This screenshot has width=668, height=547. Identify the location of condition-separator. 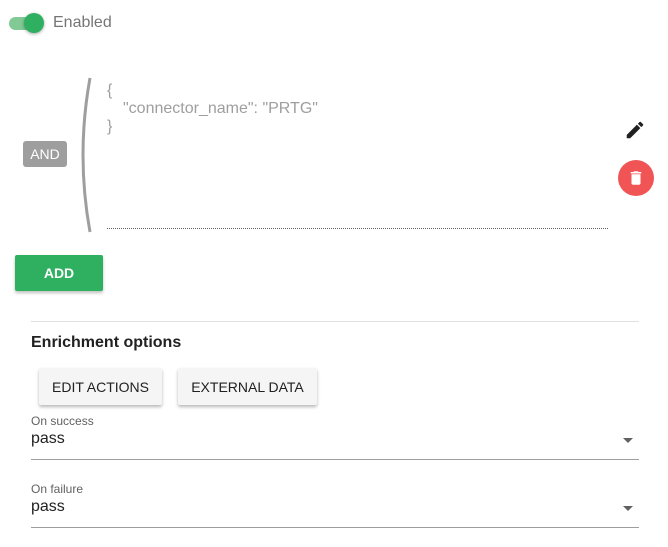
(357, 228).